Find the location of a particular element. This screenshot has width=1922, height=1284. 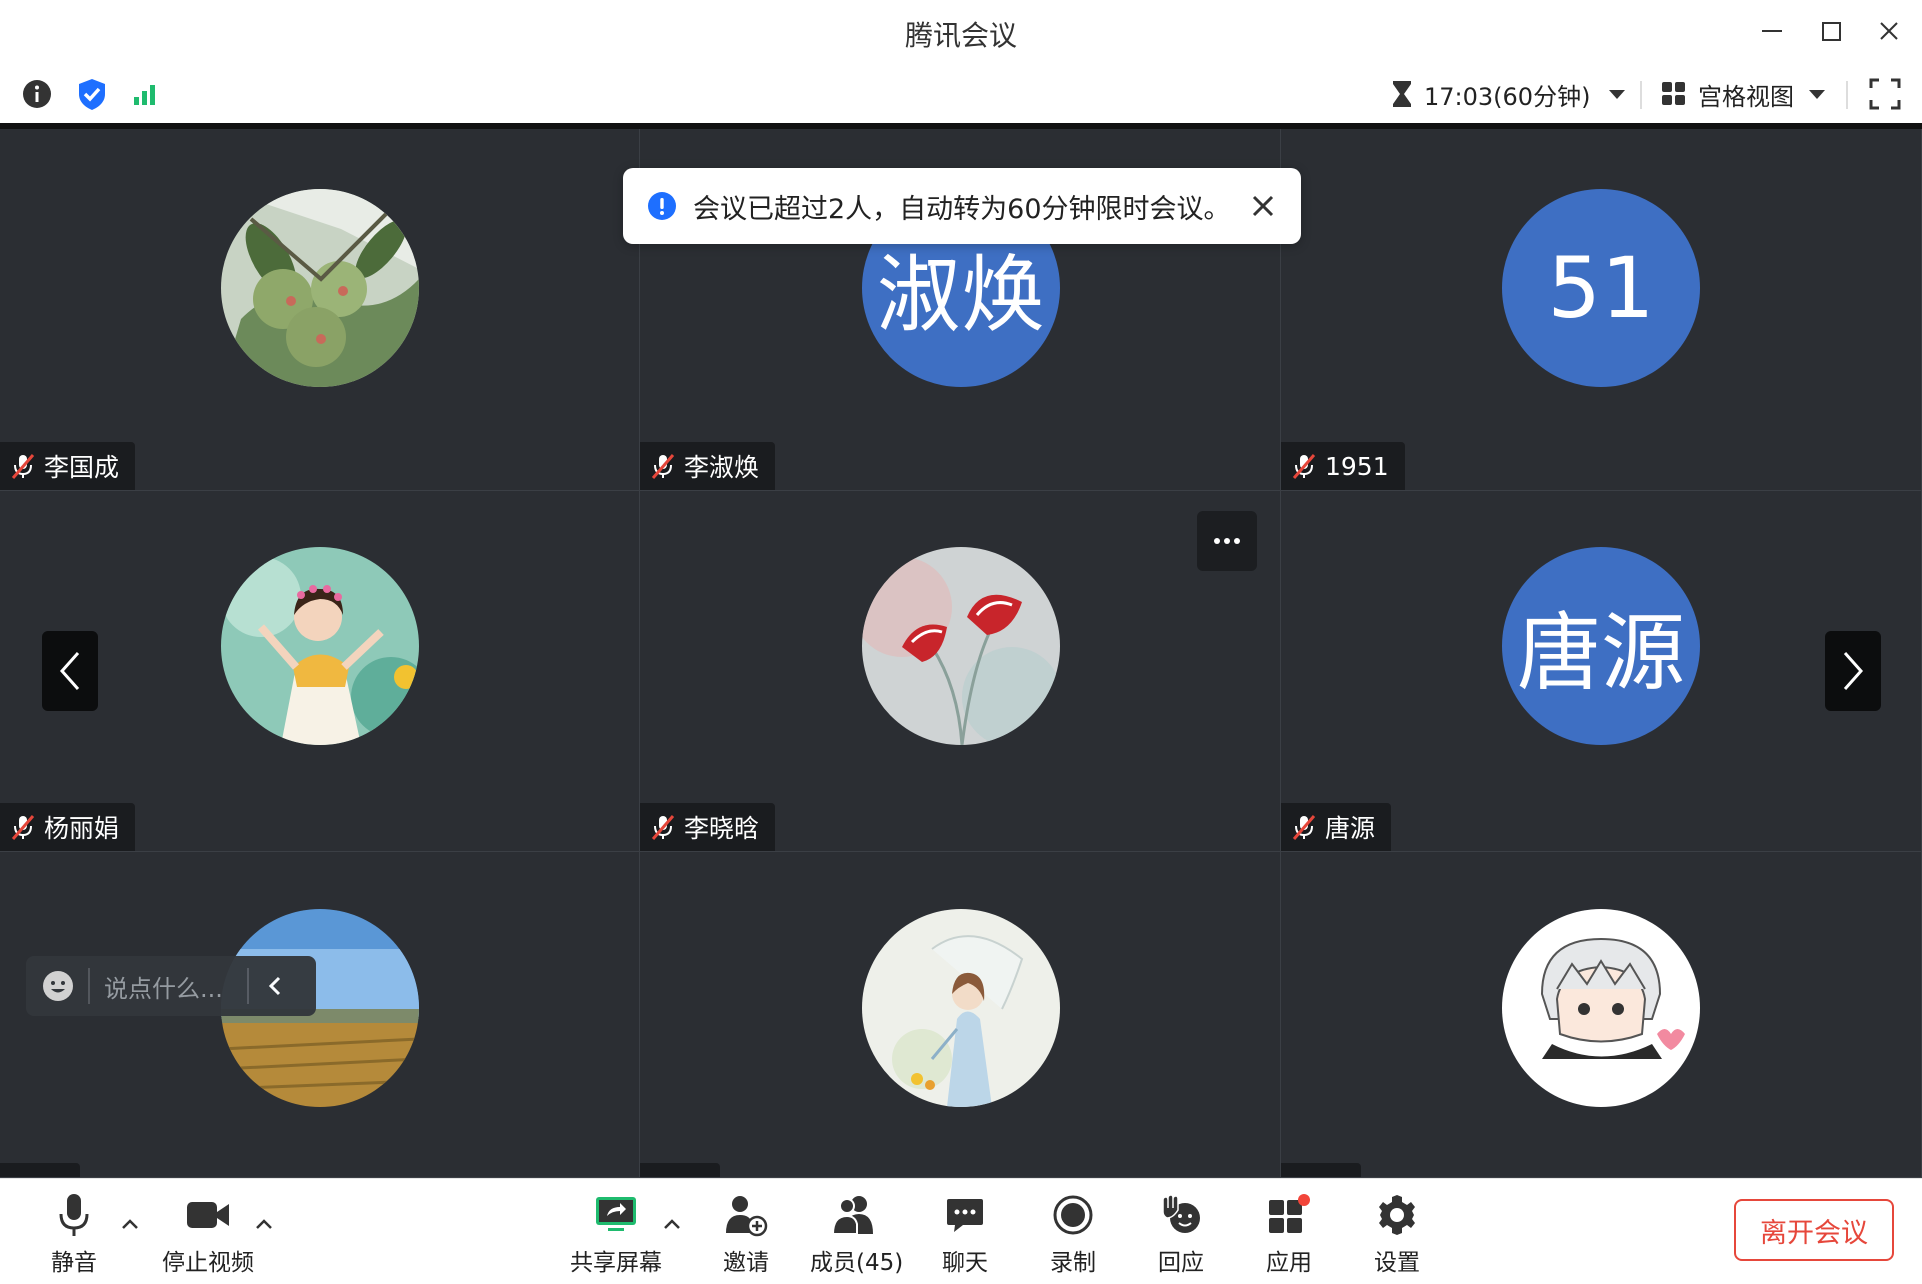

stop-video-button: 停止视频 is located at coordinates (208, 1233).